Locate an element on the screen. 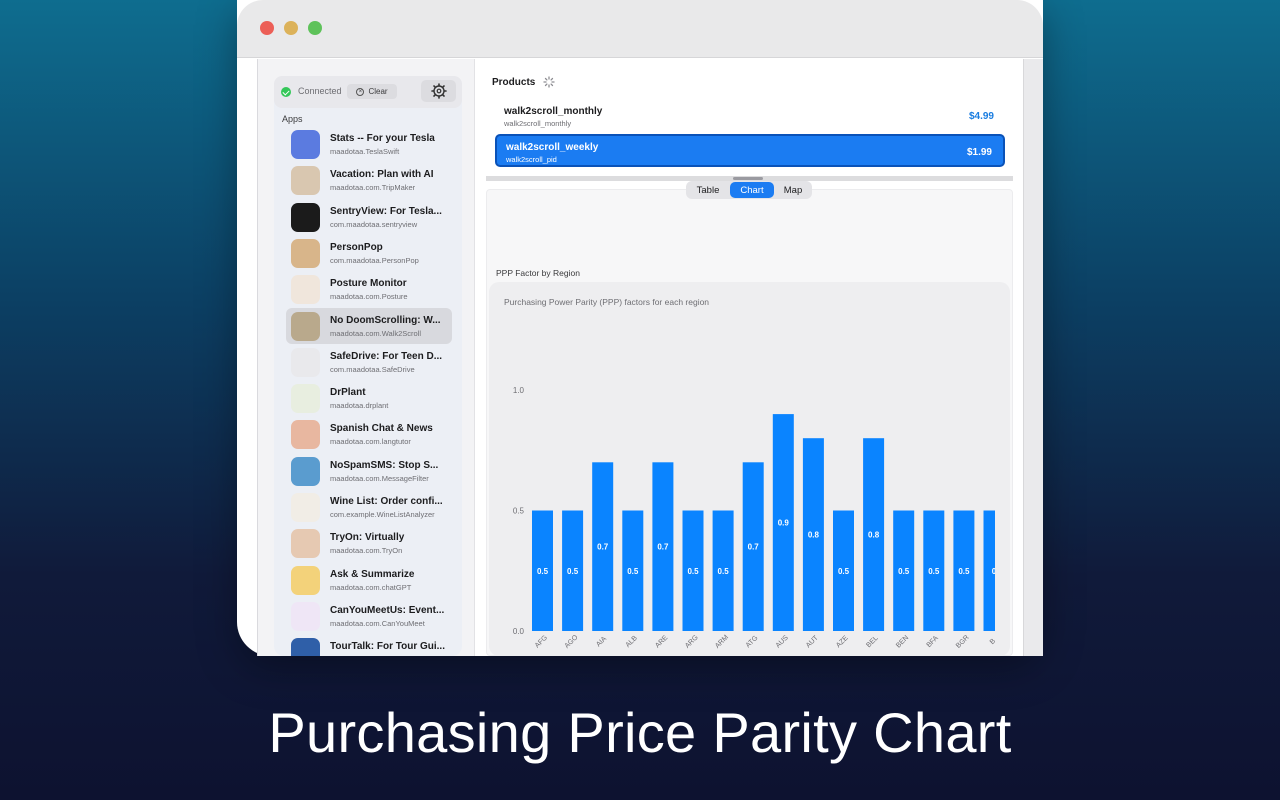 The height and width of the screenshot is (800, 1280). y-tick-label: 1.0 is located at coordinates (519, 390).